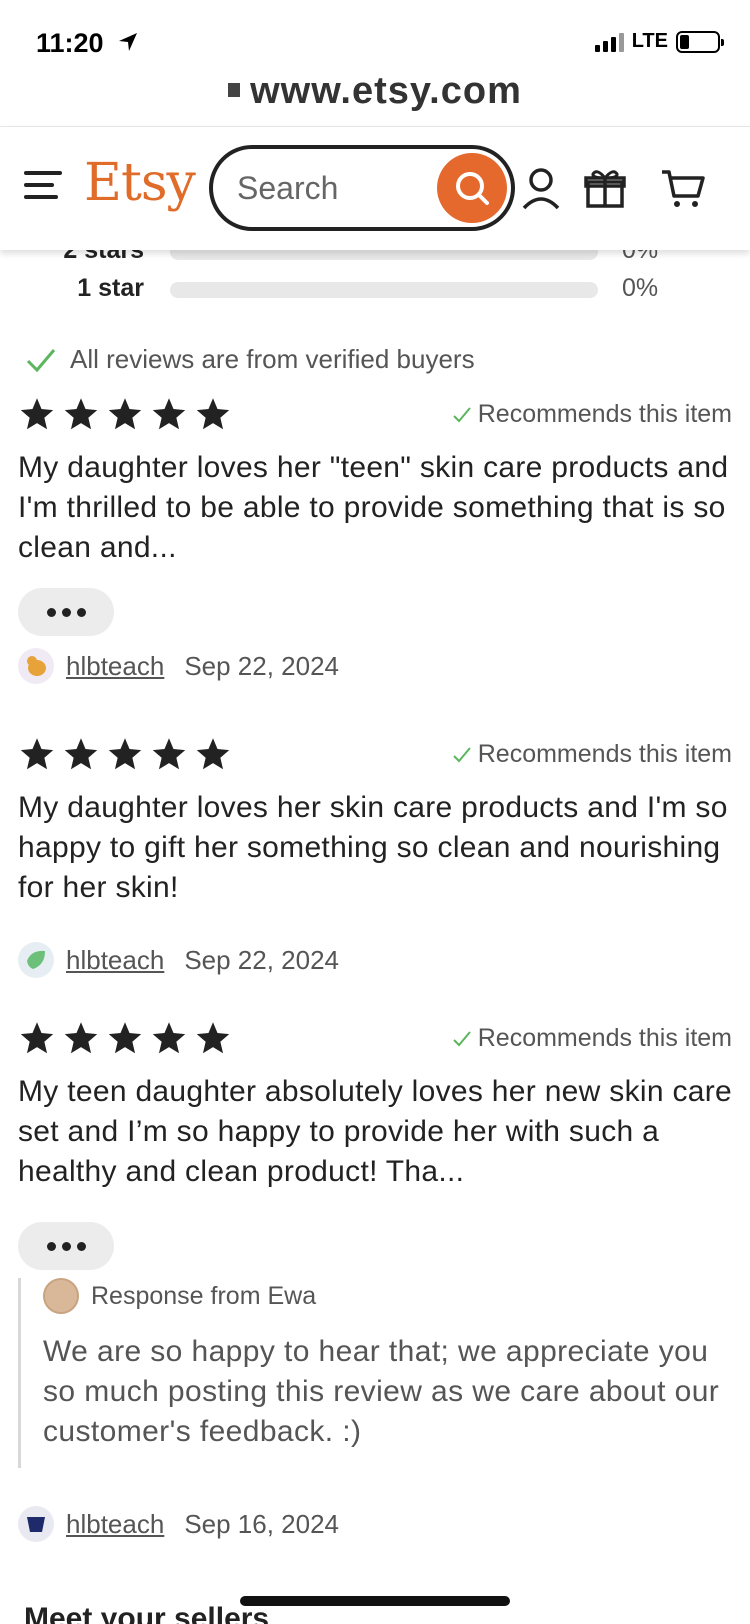 This screenshot has height=1624, width=750. What do you see at coordinates (387, 1296) in the screenshot?
I see `response-header: Response from Ewa` at bounding box center [387, 1296].